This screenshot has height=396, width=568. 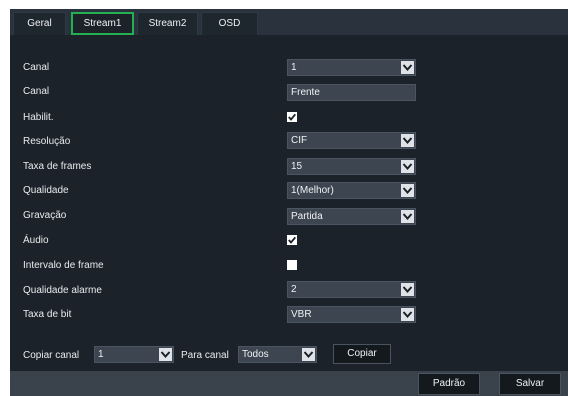 What do you see at coordinates (102, 23) in the screenshot?
I see `tab-stream1: Stream1` at bounding box center [102, 23].